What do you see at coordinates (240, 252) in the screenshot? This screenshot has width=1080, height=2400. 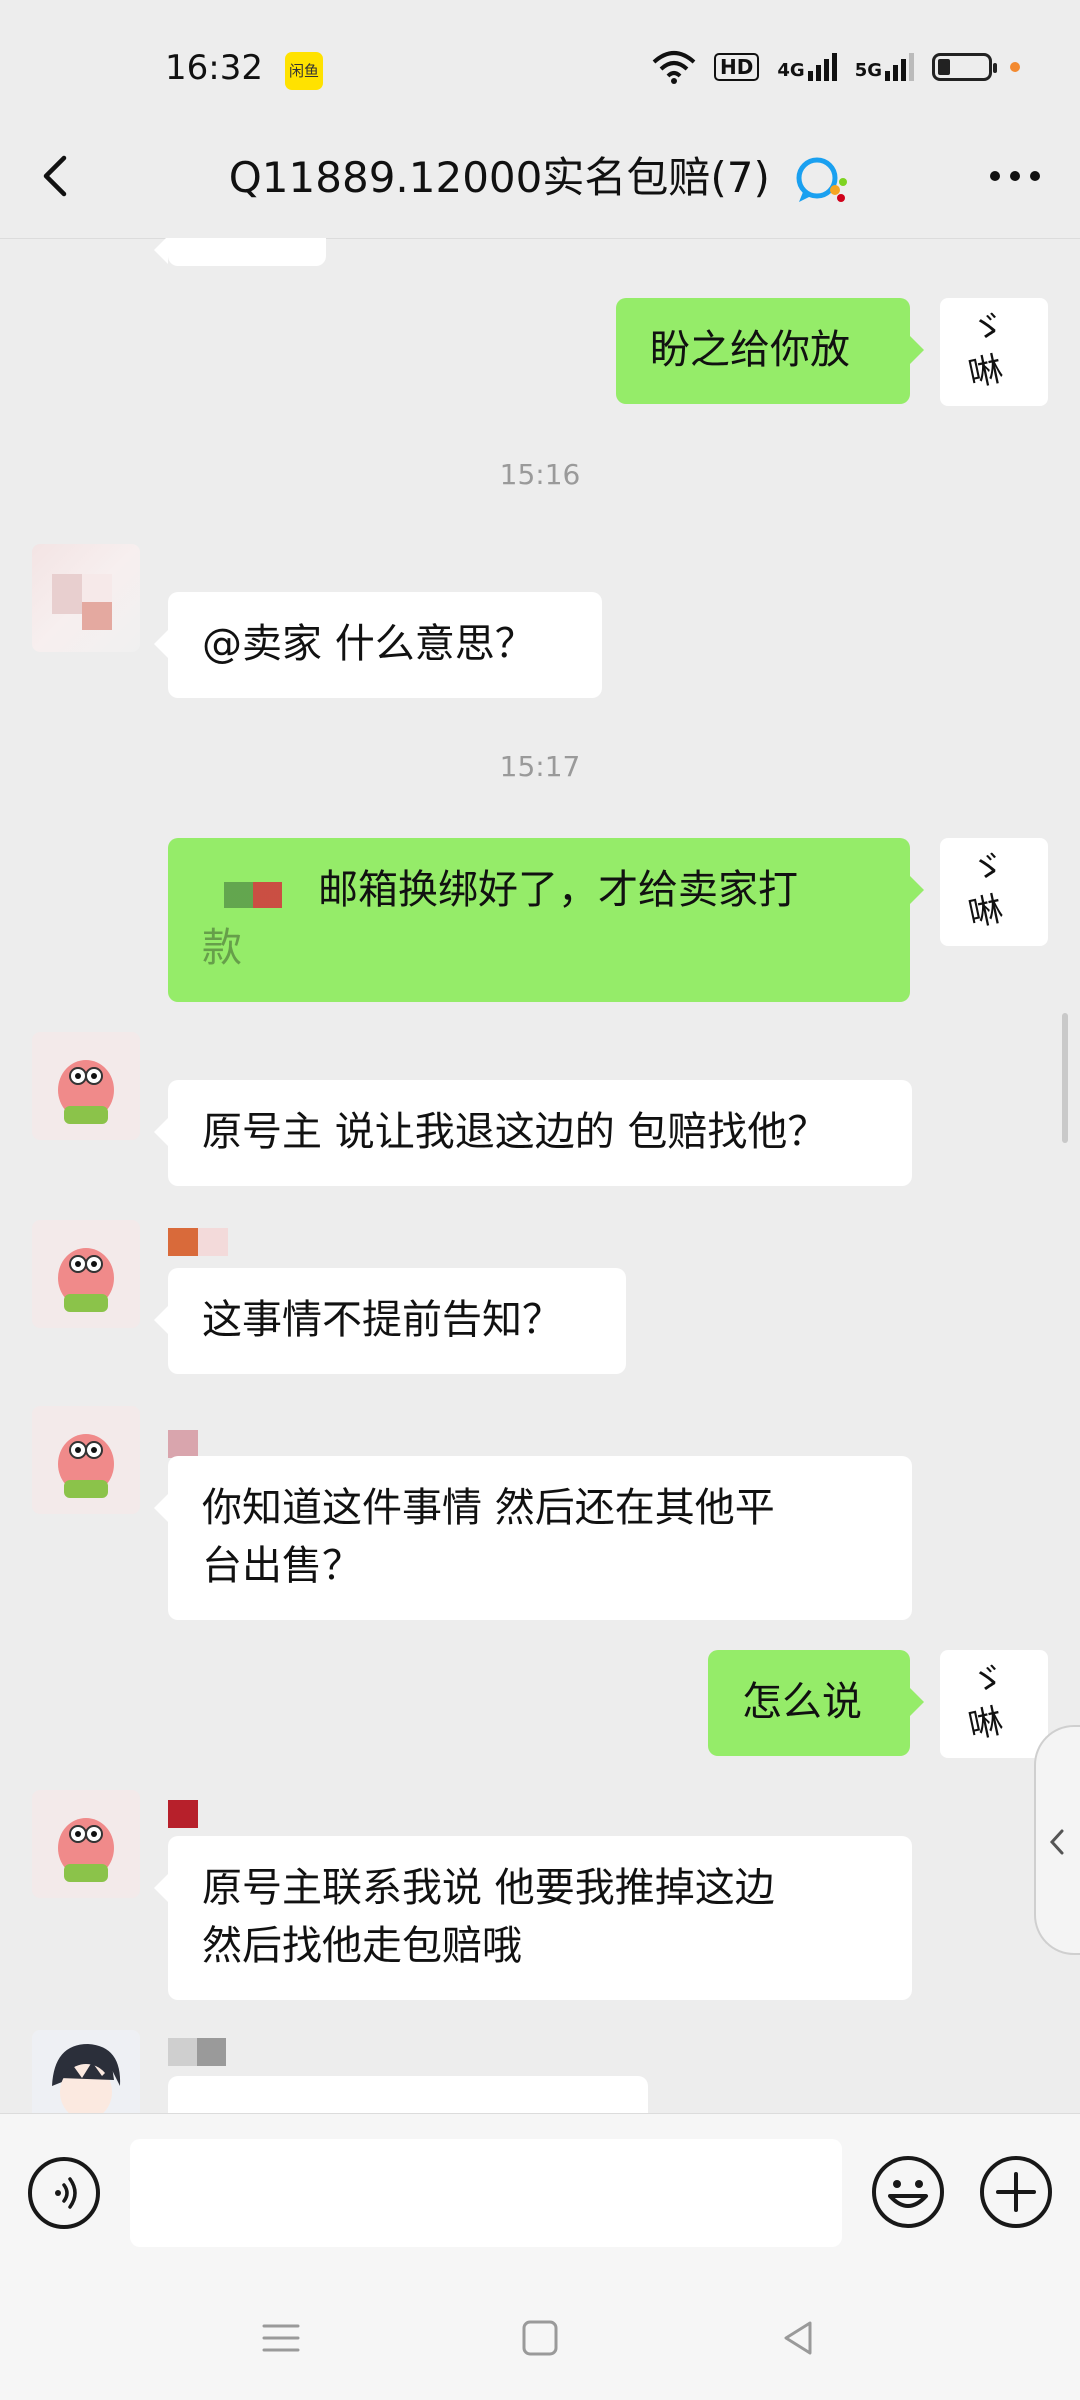 I see `partial-message-bubble` at bounding box center [240, 252].